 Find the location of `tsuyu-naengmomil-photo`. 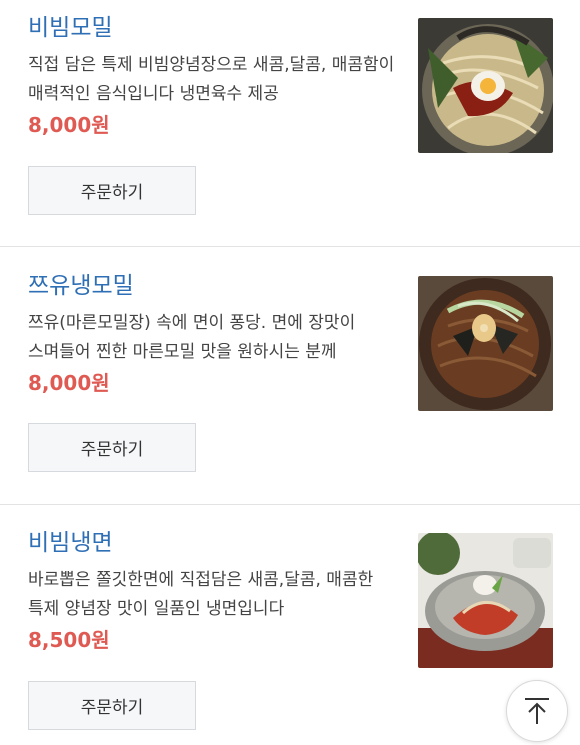

tsuyu-naengmomil-photo is located at coordinates (485, 343).